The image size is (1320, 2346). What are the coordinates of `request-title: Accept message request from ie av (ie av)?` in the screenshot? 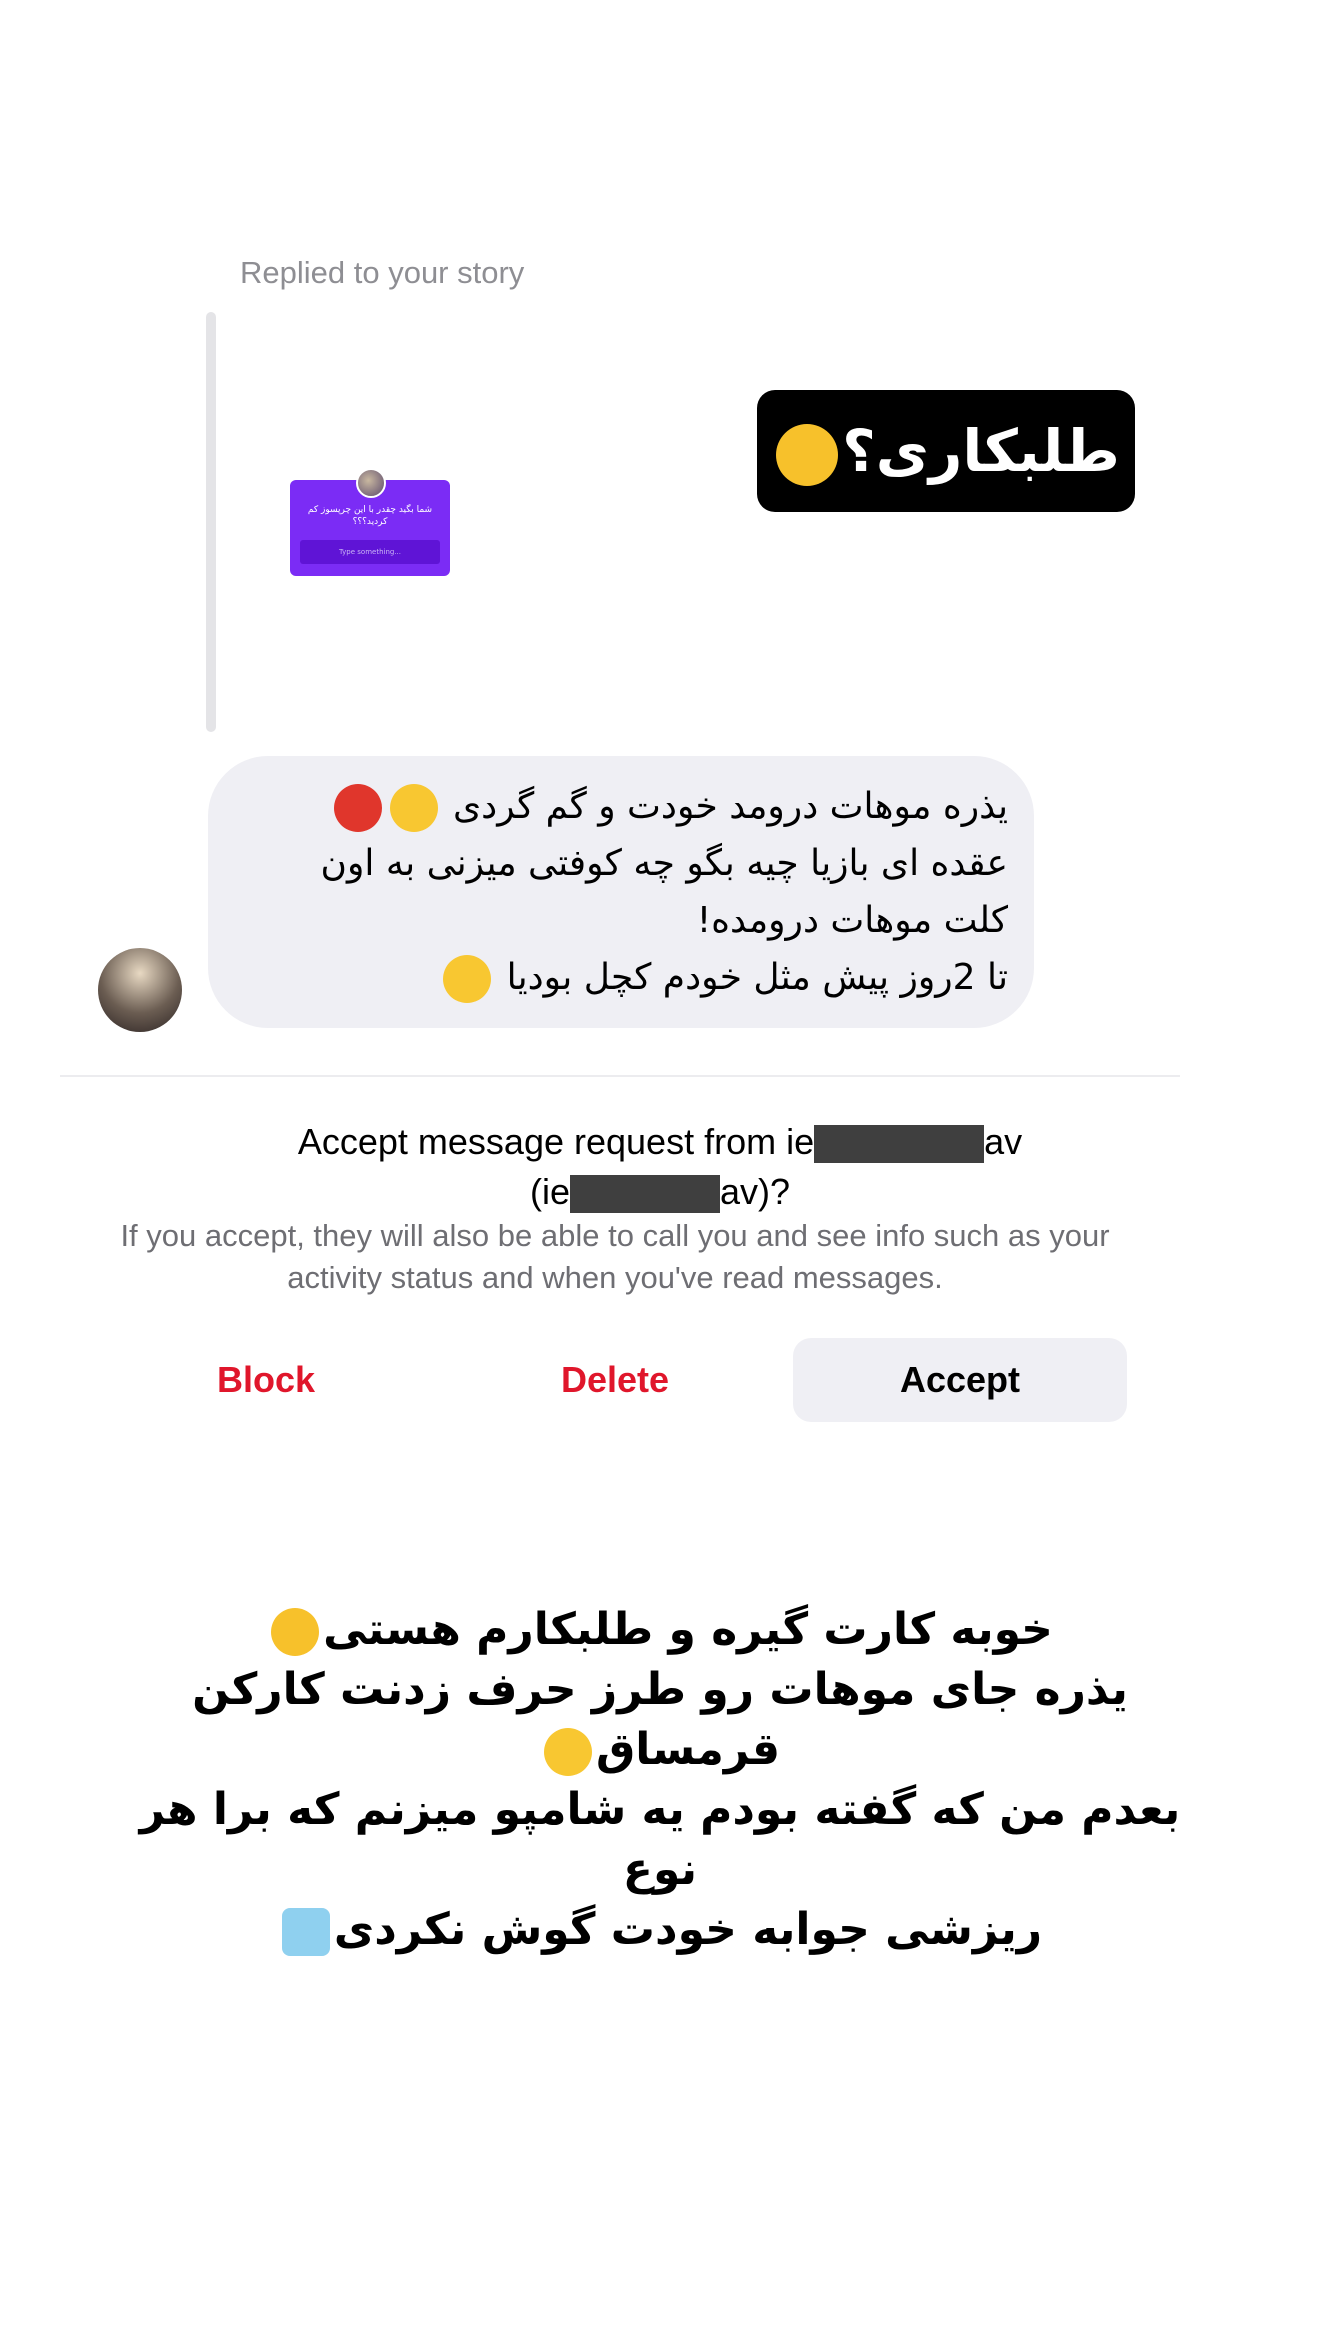 It's located at (660, 1167).